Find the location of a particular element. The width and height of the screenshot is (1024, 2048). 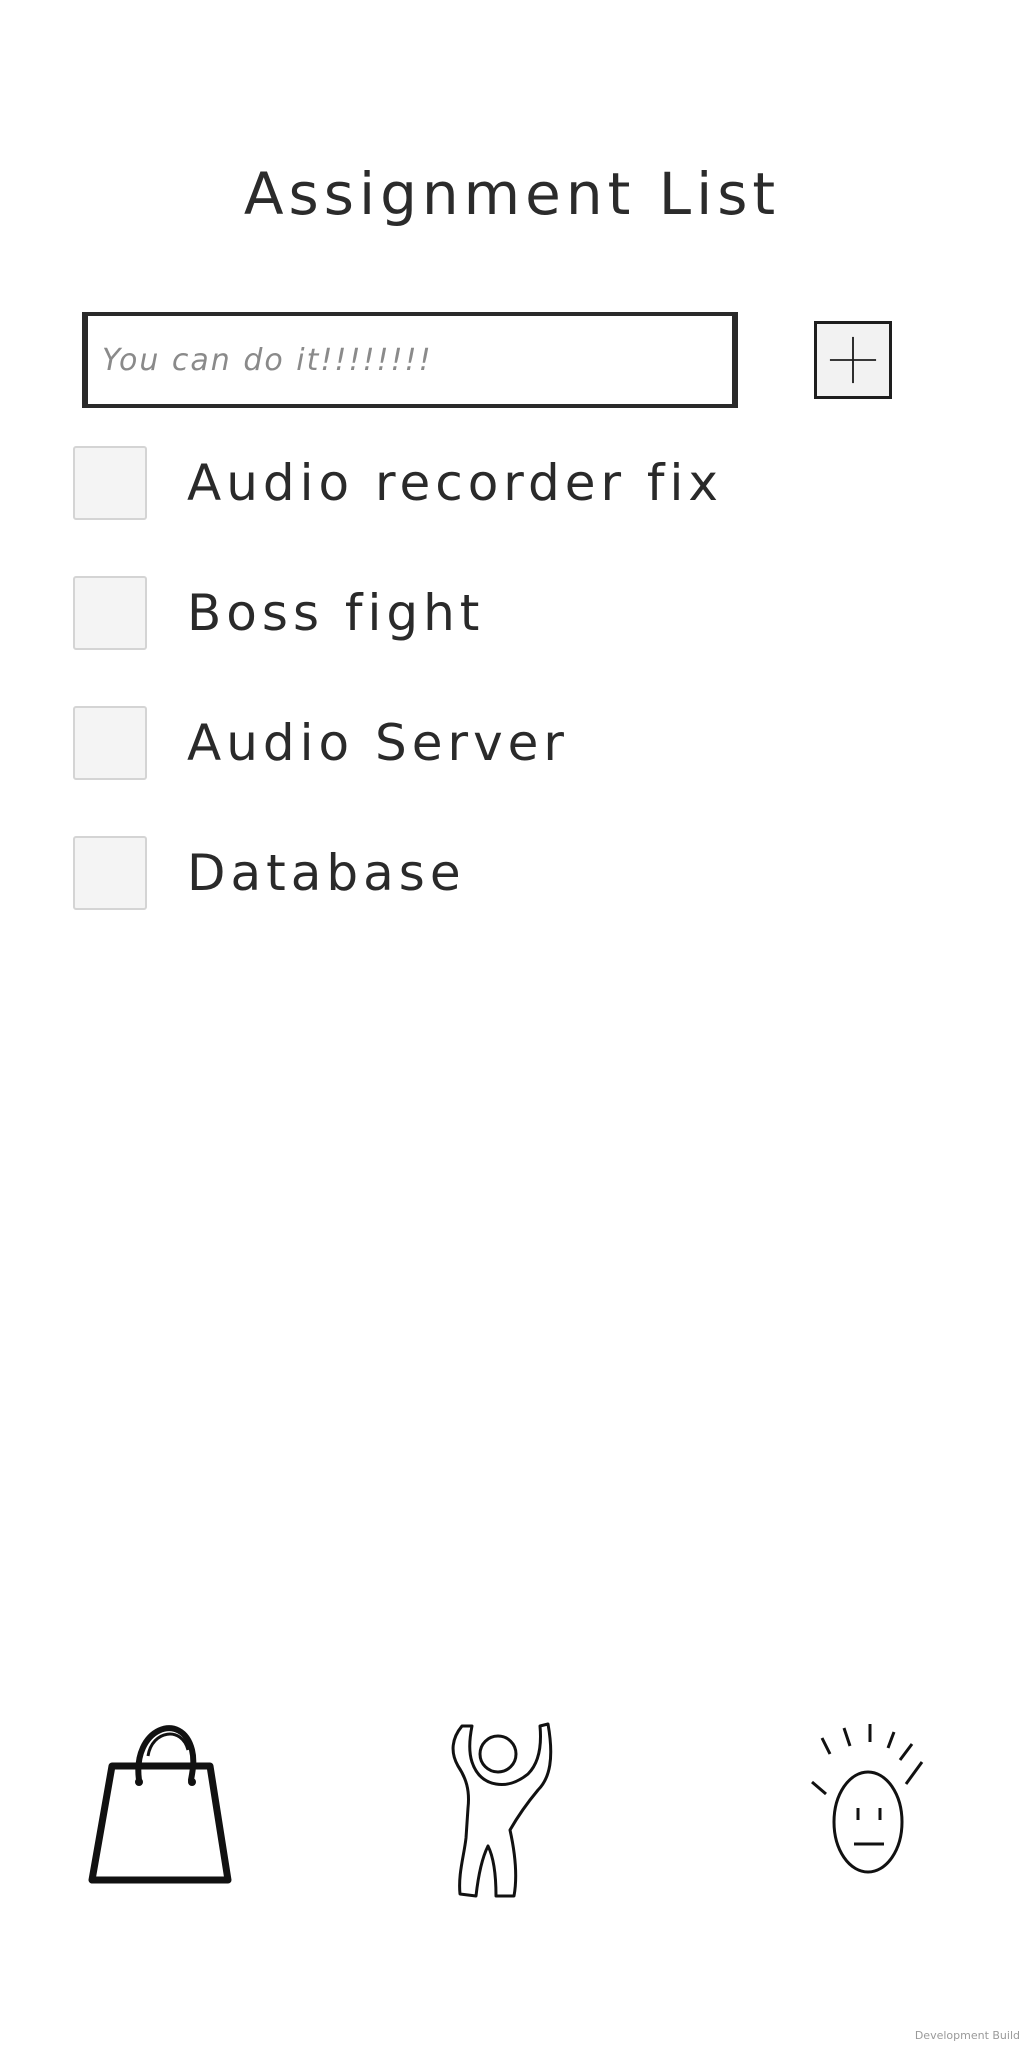

add-task-button is located at coordinates (853, 360).